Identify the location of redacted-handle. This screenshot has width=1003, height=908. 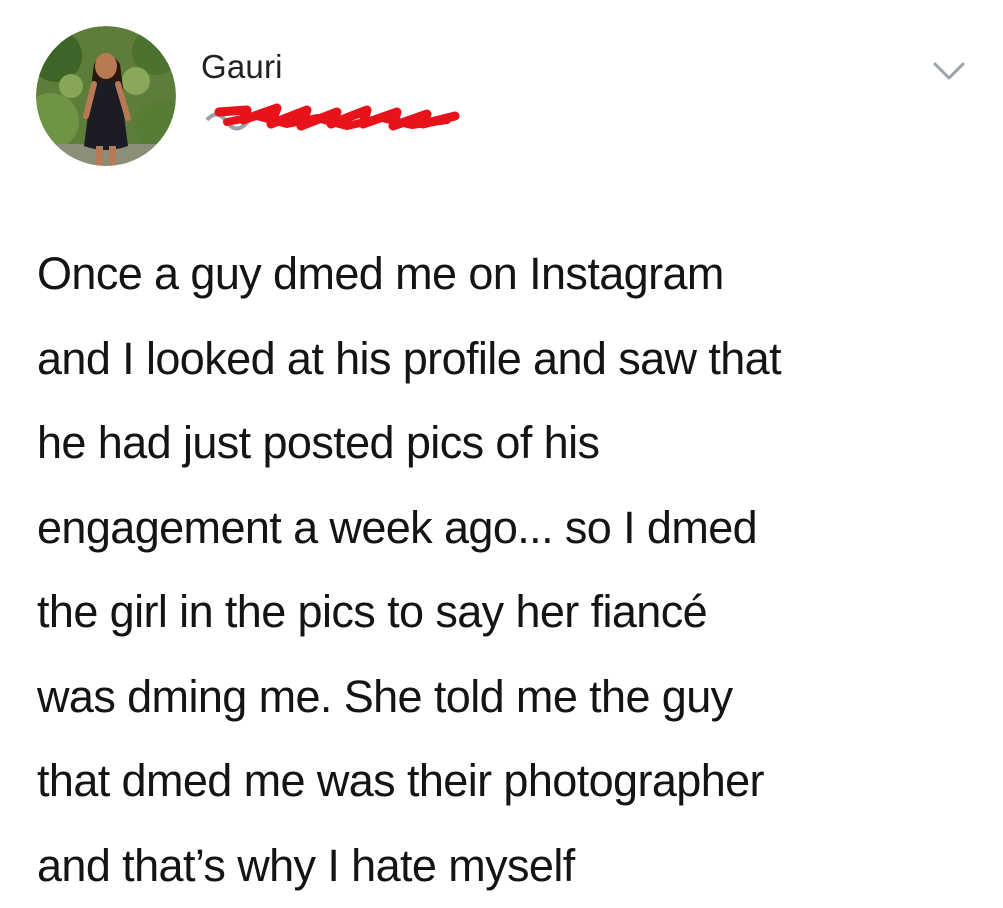
(332, 118).